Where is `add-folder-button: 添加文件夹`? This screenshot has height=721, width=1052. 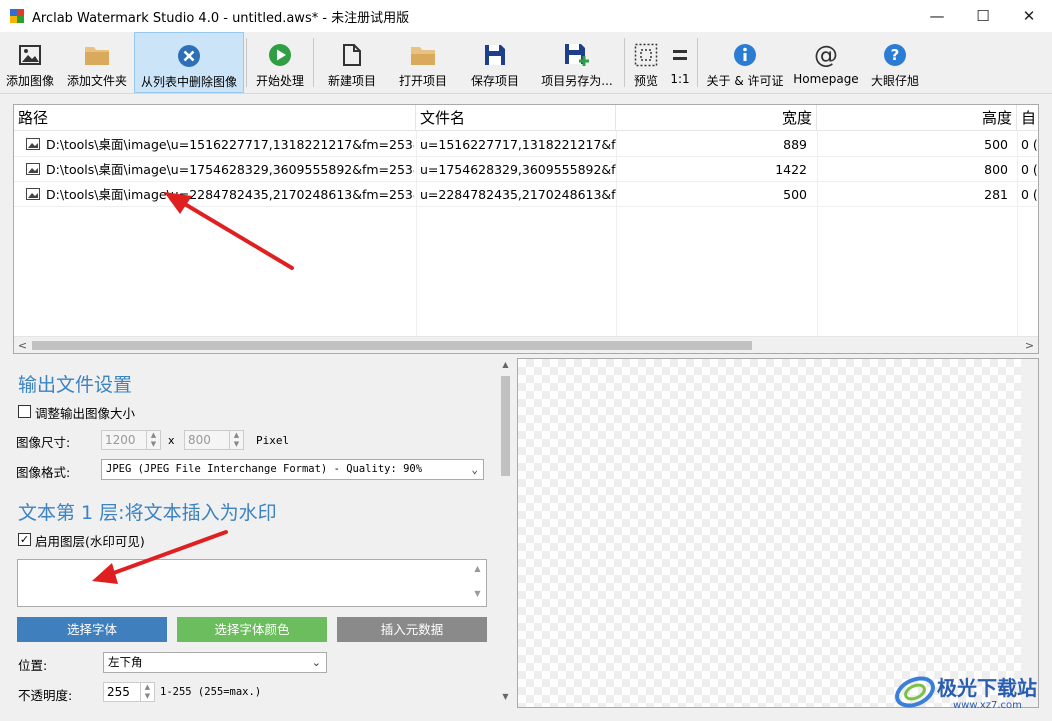
add-folder-button: 添加文件夹 is located at coordinates (97, 62).